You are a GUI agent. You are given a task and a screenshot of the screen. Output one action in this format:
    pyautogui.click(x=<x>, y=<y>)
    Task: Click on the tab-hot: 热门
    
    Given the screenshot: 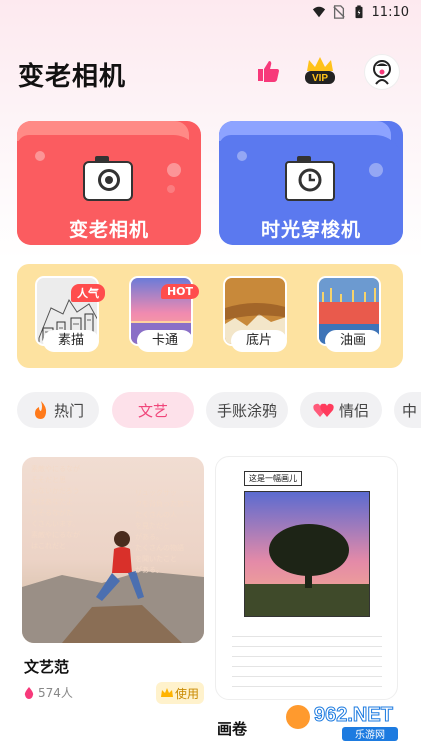 What is the action you would take?
    pyautogui.click(x=58, y=410)
    